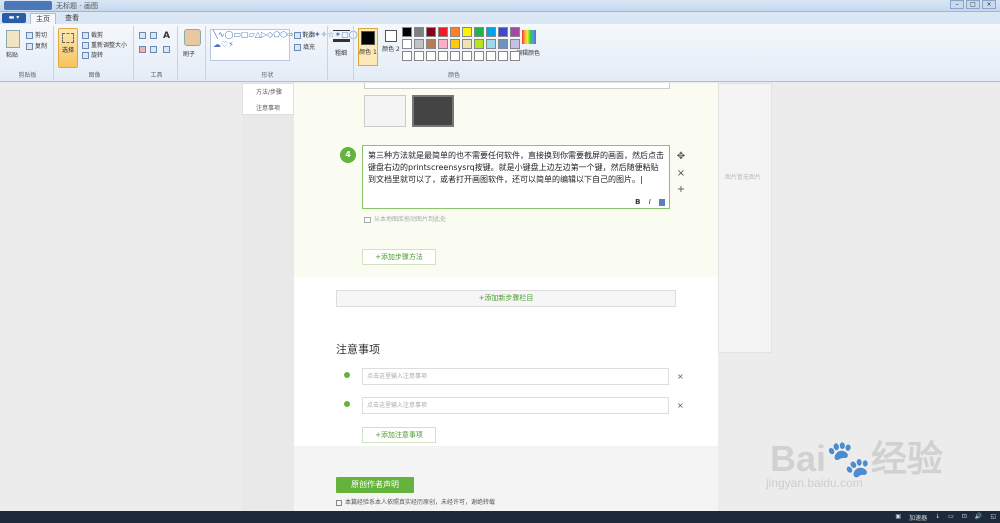 This screenshot has width=1000, height=523. What do you see at coordinates (662, 202) in the screenshot?
I see `image-insert-icon` at bounding box center [662, 202].